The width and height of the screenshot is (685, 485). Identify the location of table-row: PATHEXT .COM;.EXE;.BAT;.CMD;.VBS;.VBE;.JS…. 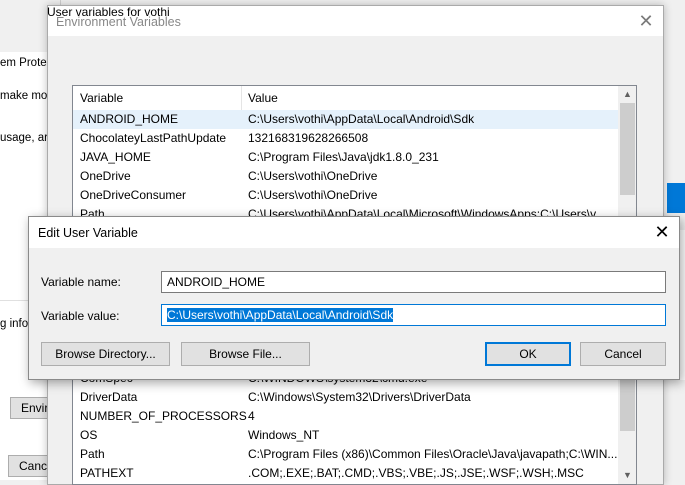
(347, 473).